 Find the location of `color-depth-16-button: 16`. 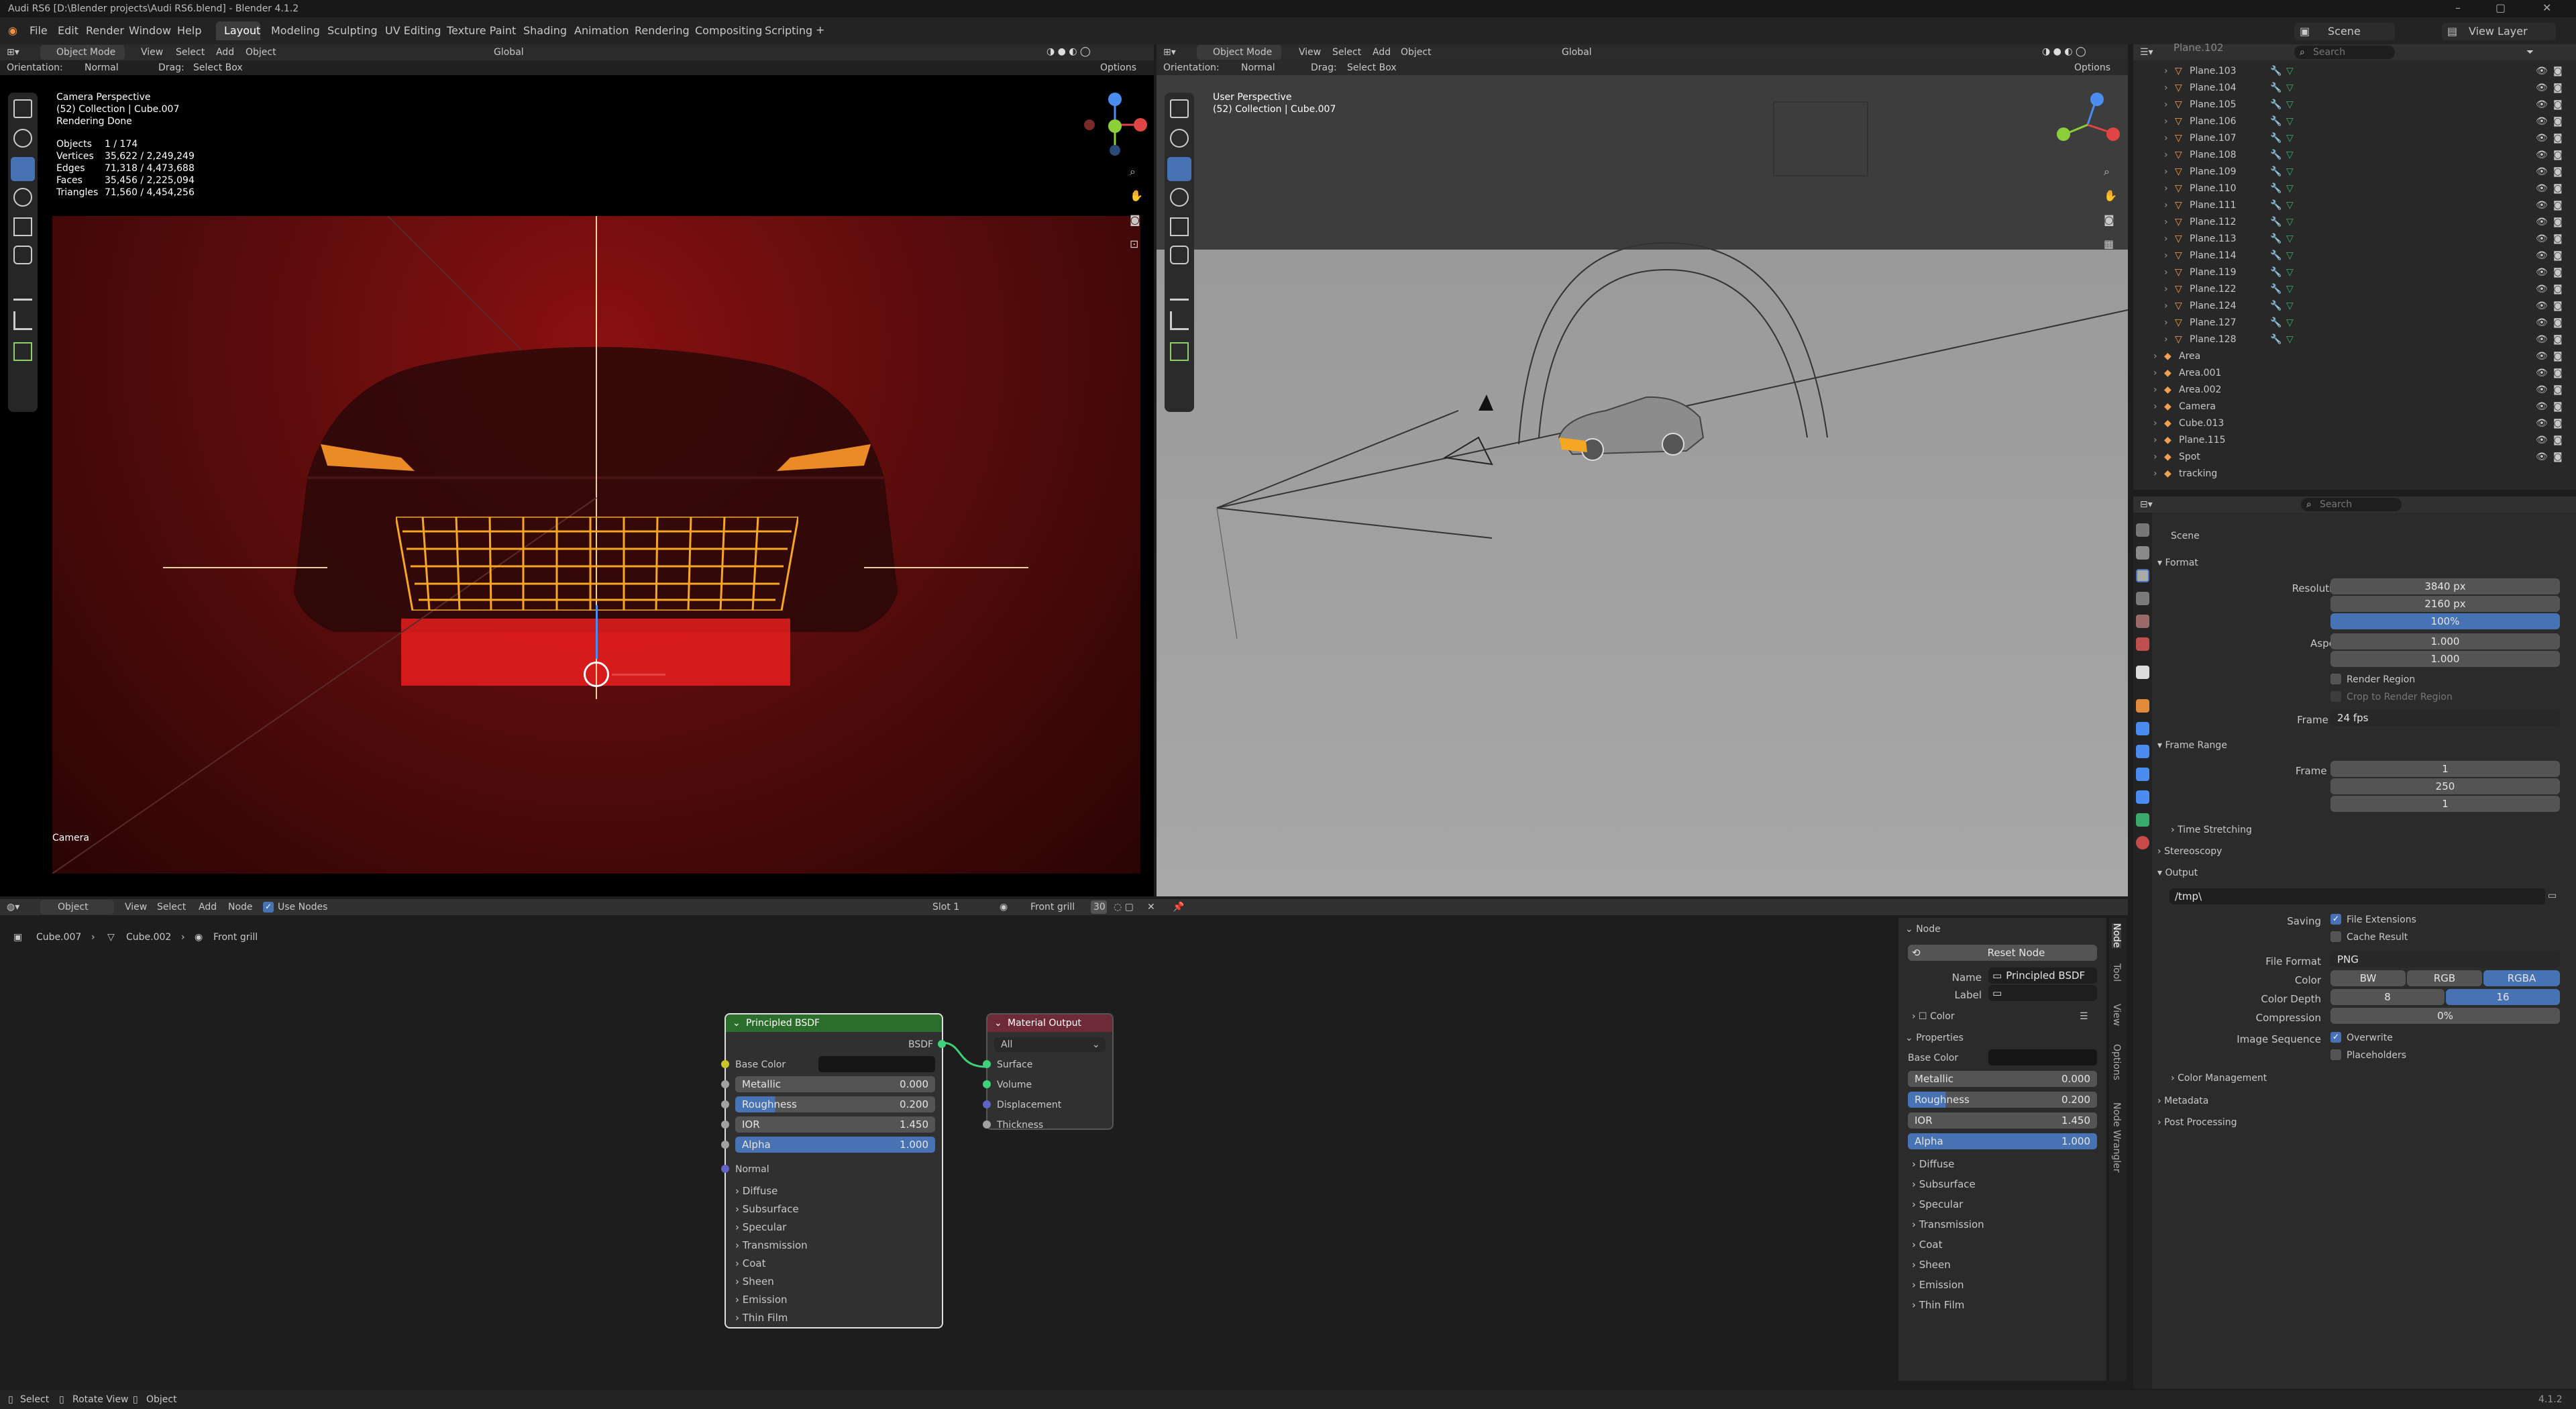

color-depth-16-button: 16 is located at coordinates (2503, 997).